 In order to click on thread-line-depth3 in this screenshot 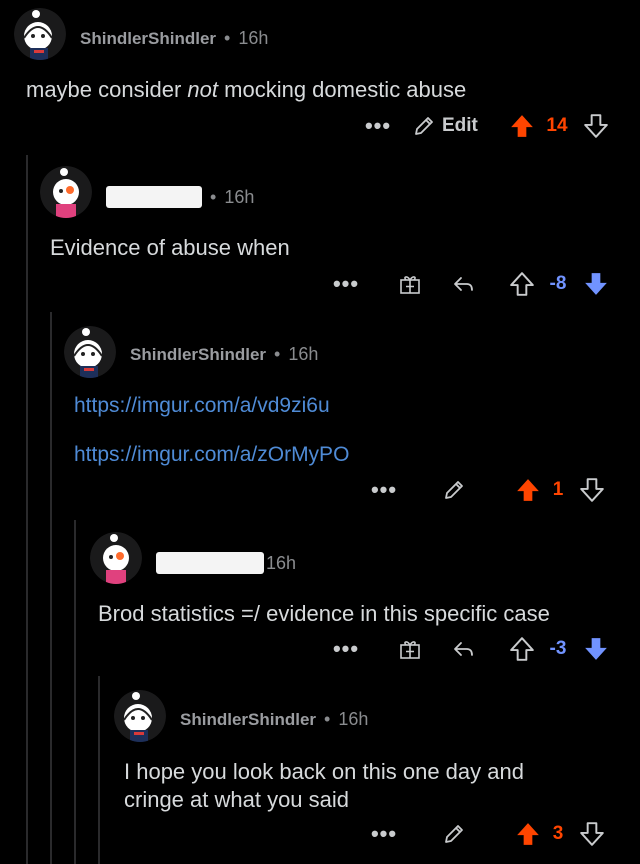, I will do `click(75, 692)`.